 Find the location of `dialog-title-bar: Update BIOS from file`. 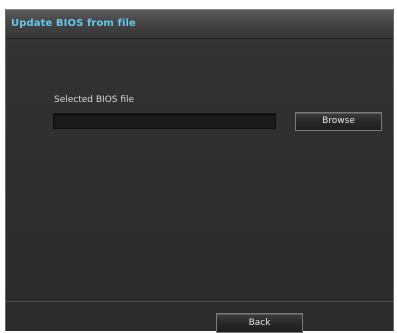

dialog-title-bar: Update BIOS from file is located at coordinates (199, 24).